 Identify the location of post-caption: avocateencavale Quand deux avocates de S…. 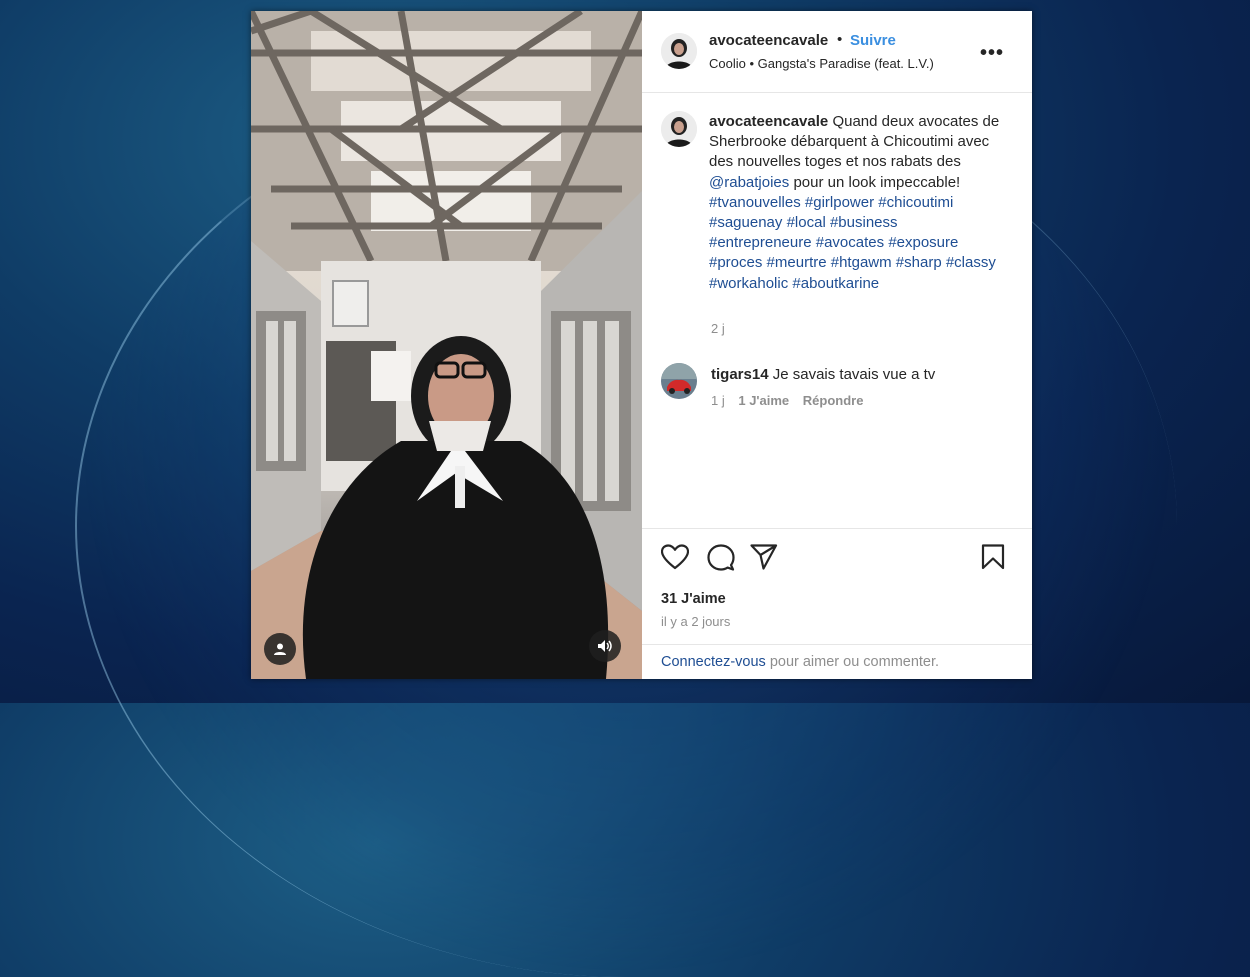
(855, 203).